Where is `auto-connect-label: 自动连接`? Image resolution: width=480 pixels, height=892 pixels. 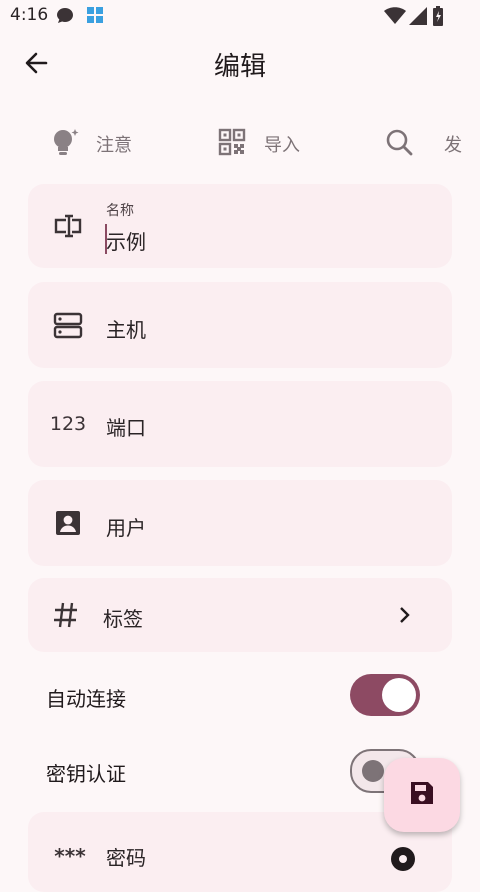
auto-connect-label: 自动连接 is located at coordinates (86, 699).